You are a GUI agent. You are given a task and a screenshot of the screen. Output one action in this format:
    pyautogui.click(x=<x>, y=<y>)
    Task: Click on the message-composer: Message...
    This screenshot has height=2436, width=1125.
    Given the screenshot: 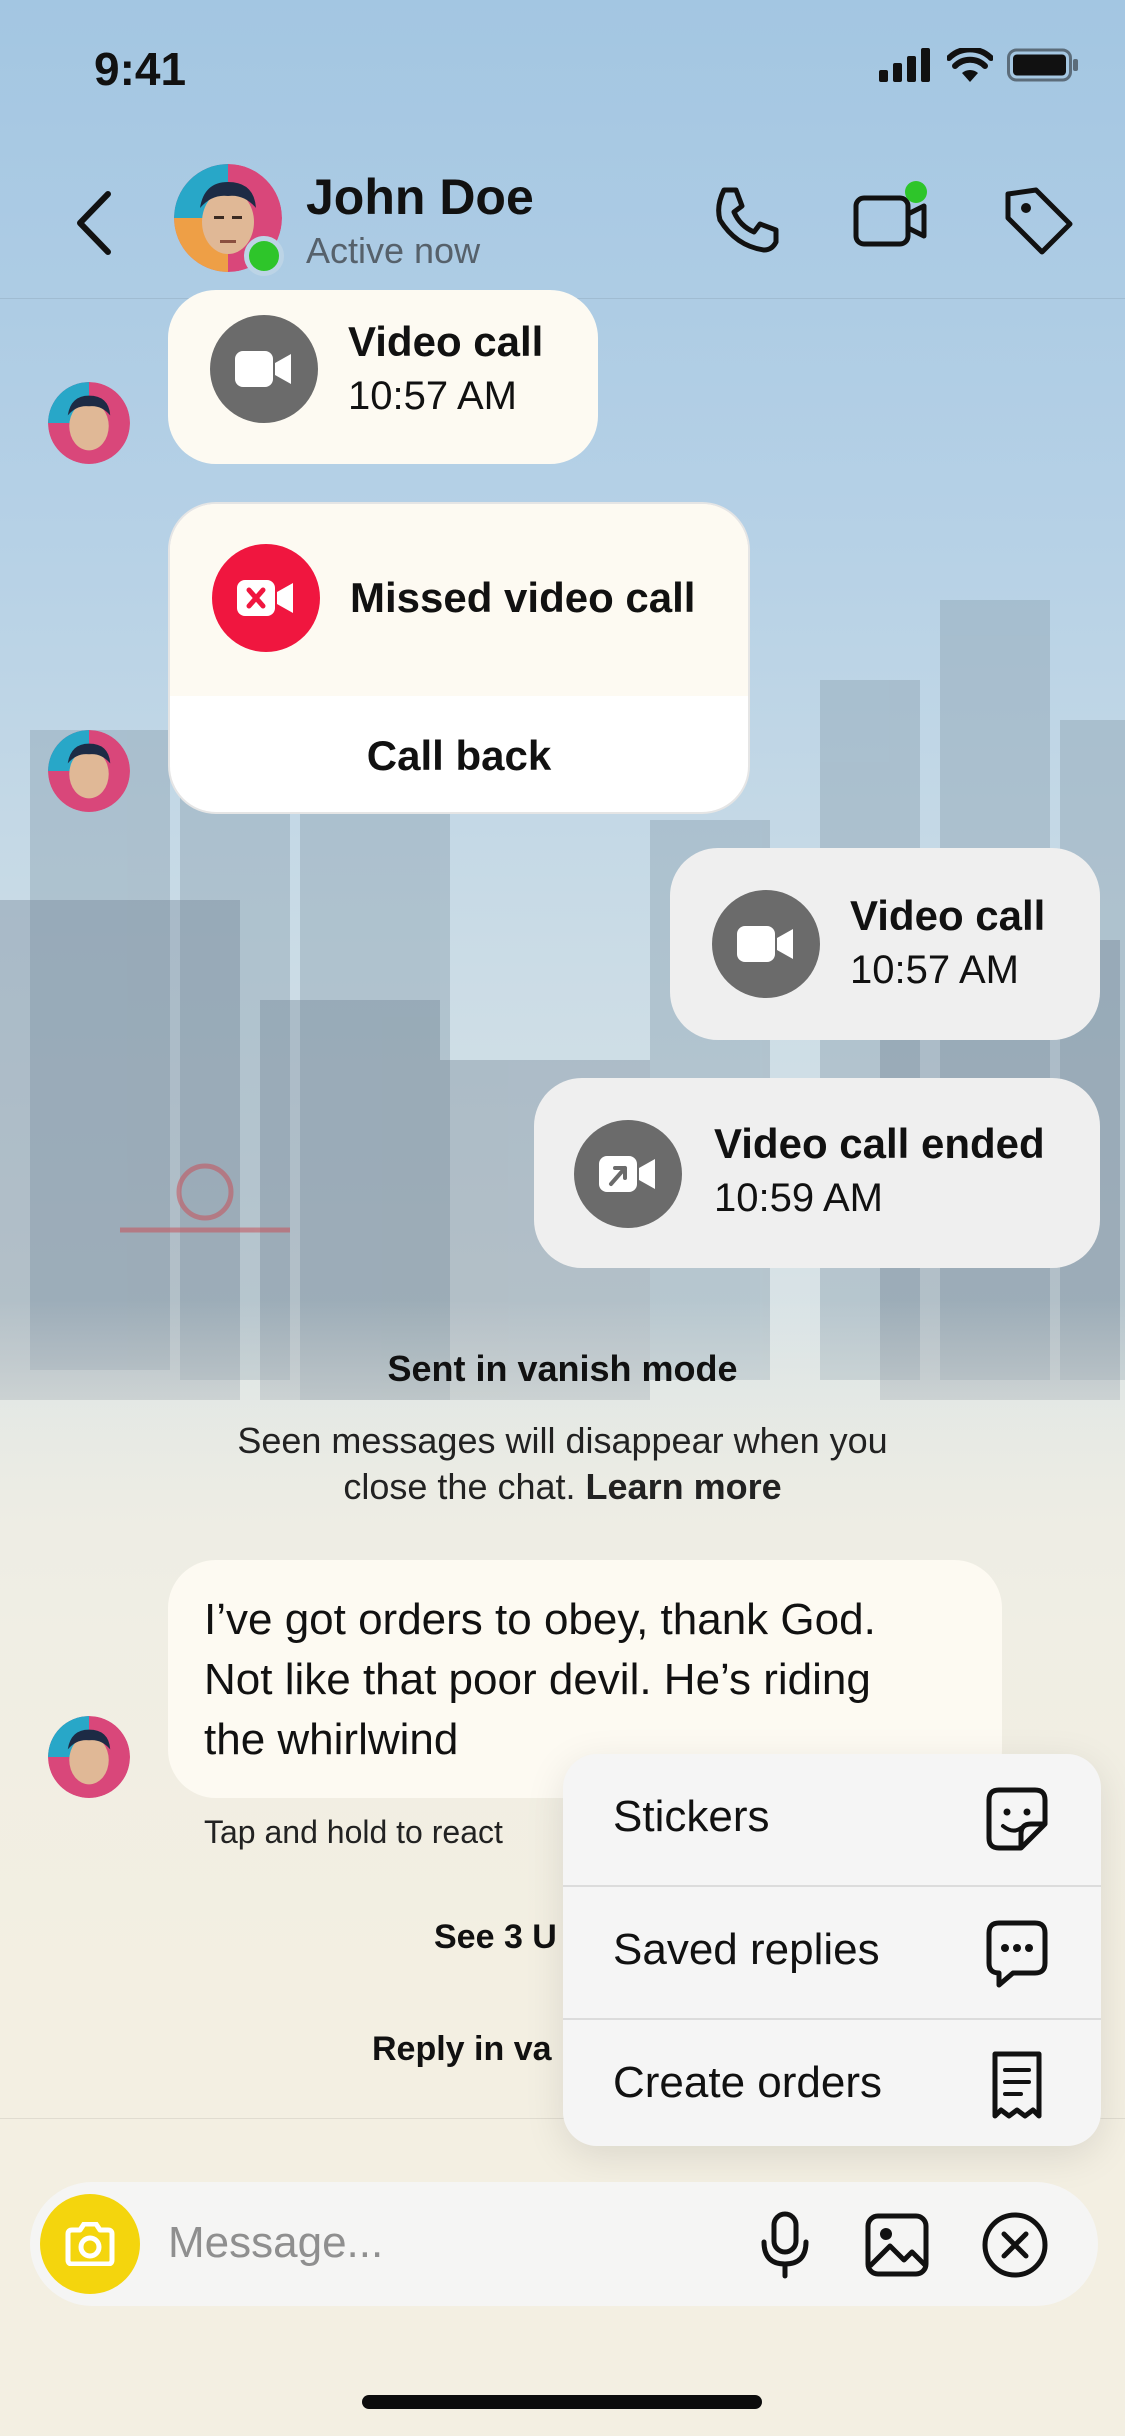 What is the action you would take?
    pyautogui.click(x=564, y=2244)
    